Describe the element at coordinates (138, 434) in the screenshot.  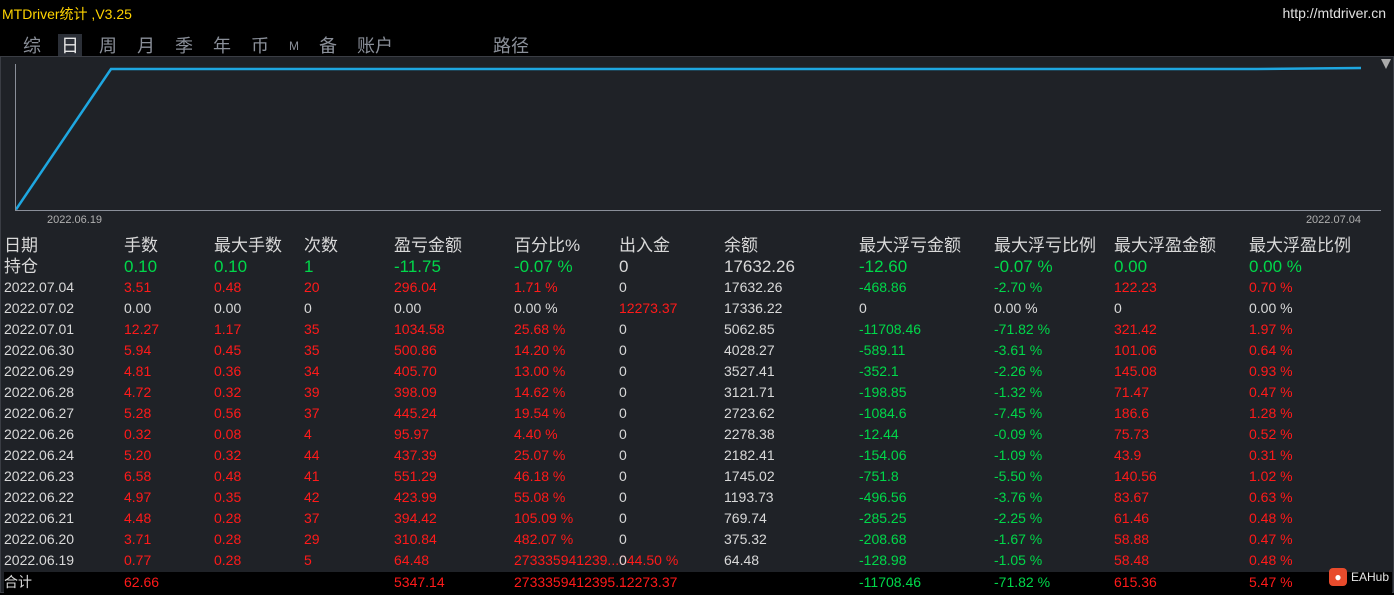
I see `table-cell: 0.32` at that location.